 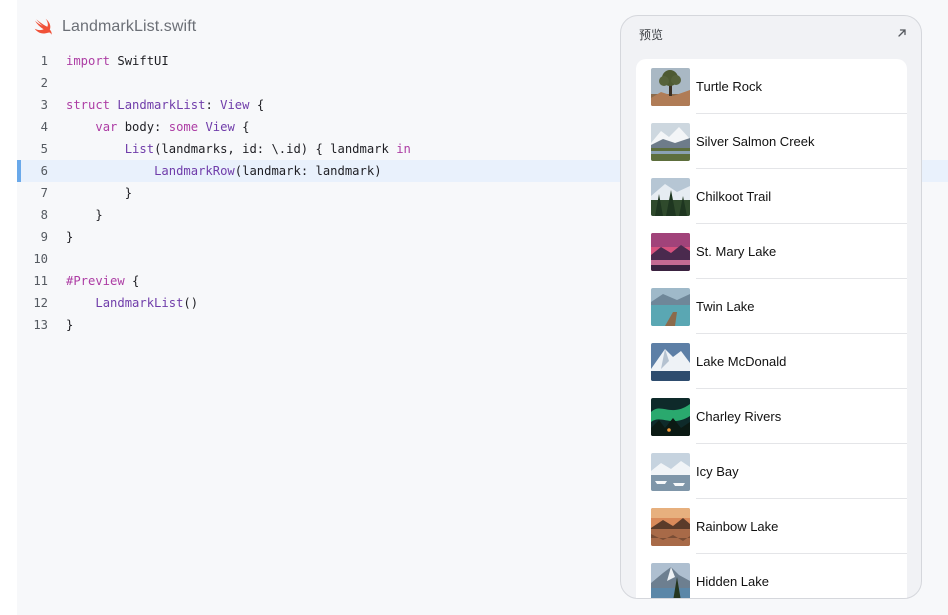 What do you see at coordinates (95, 281) in the screenshot?
I see `keyword-token: #Preview` at bounding box center [95, 281].